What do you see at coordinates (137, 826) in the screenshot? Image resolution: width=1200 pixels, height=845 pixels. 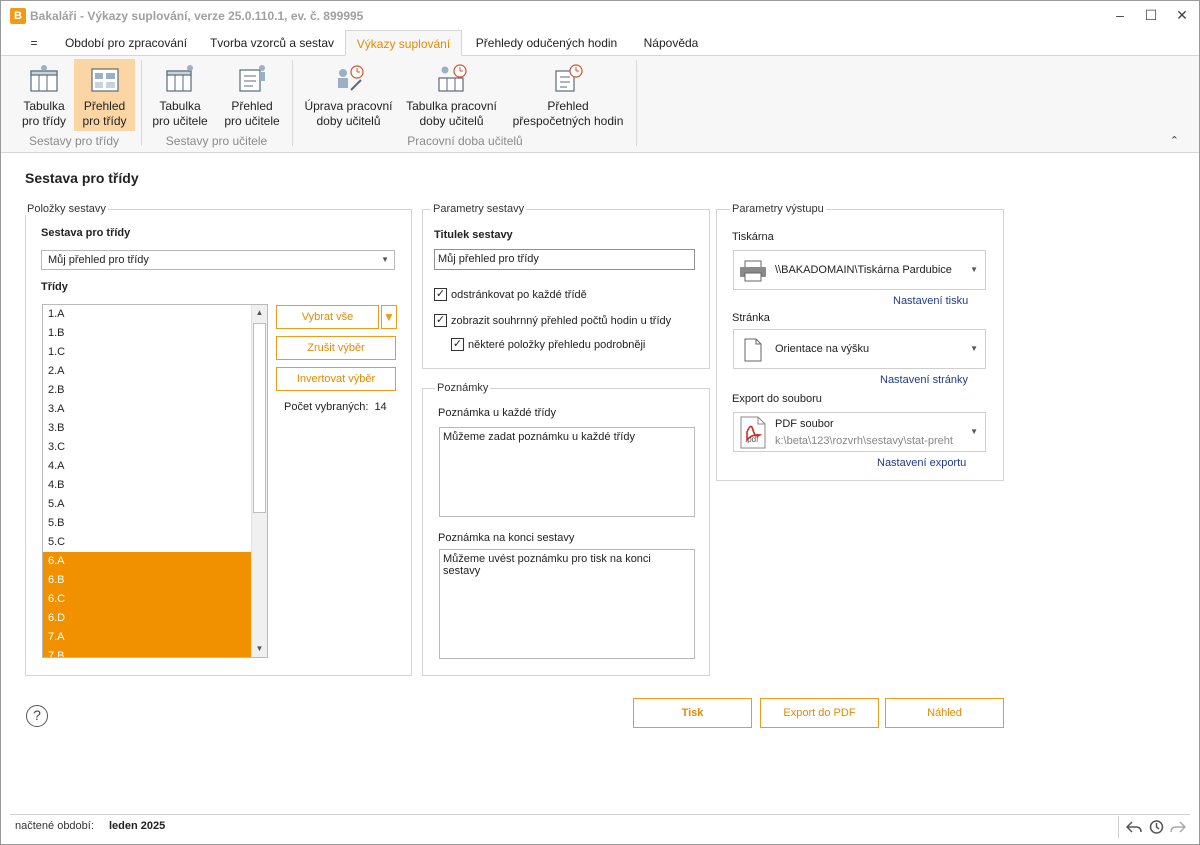 I see `period-value: leden 2025` at bounding box center [137, 826].